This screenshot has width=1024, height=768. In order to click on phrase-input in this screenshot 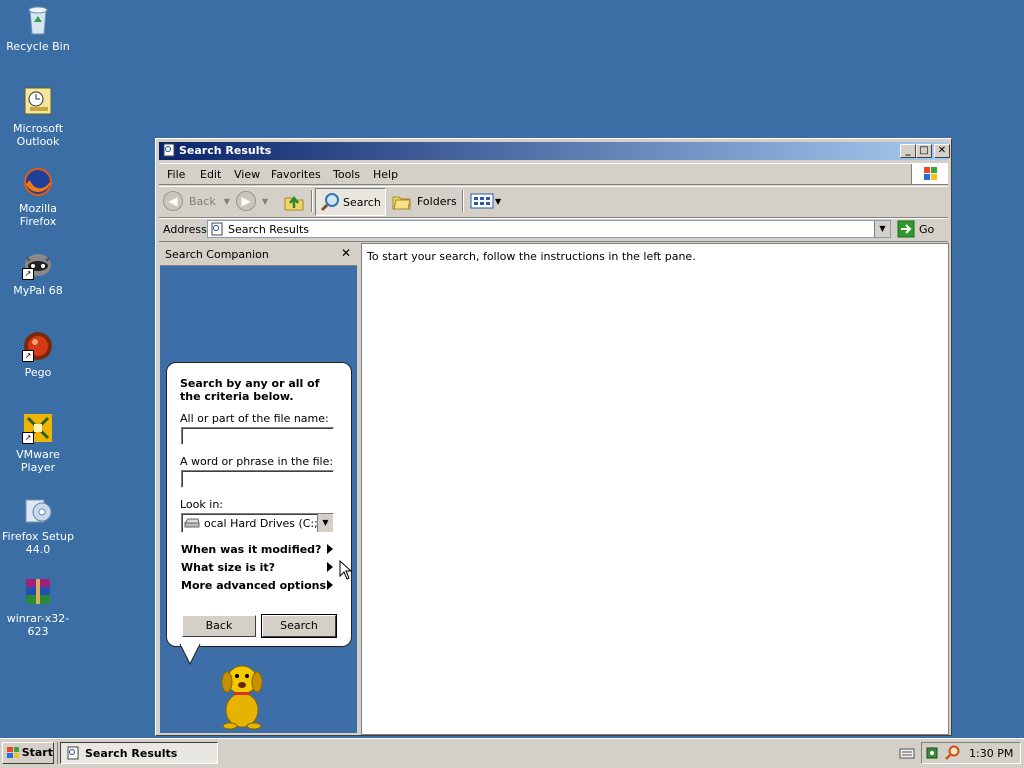, I will do `click(257, 479)`.